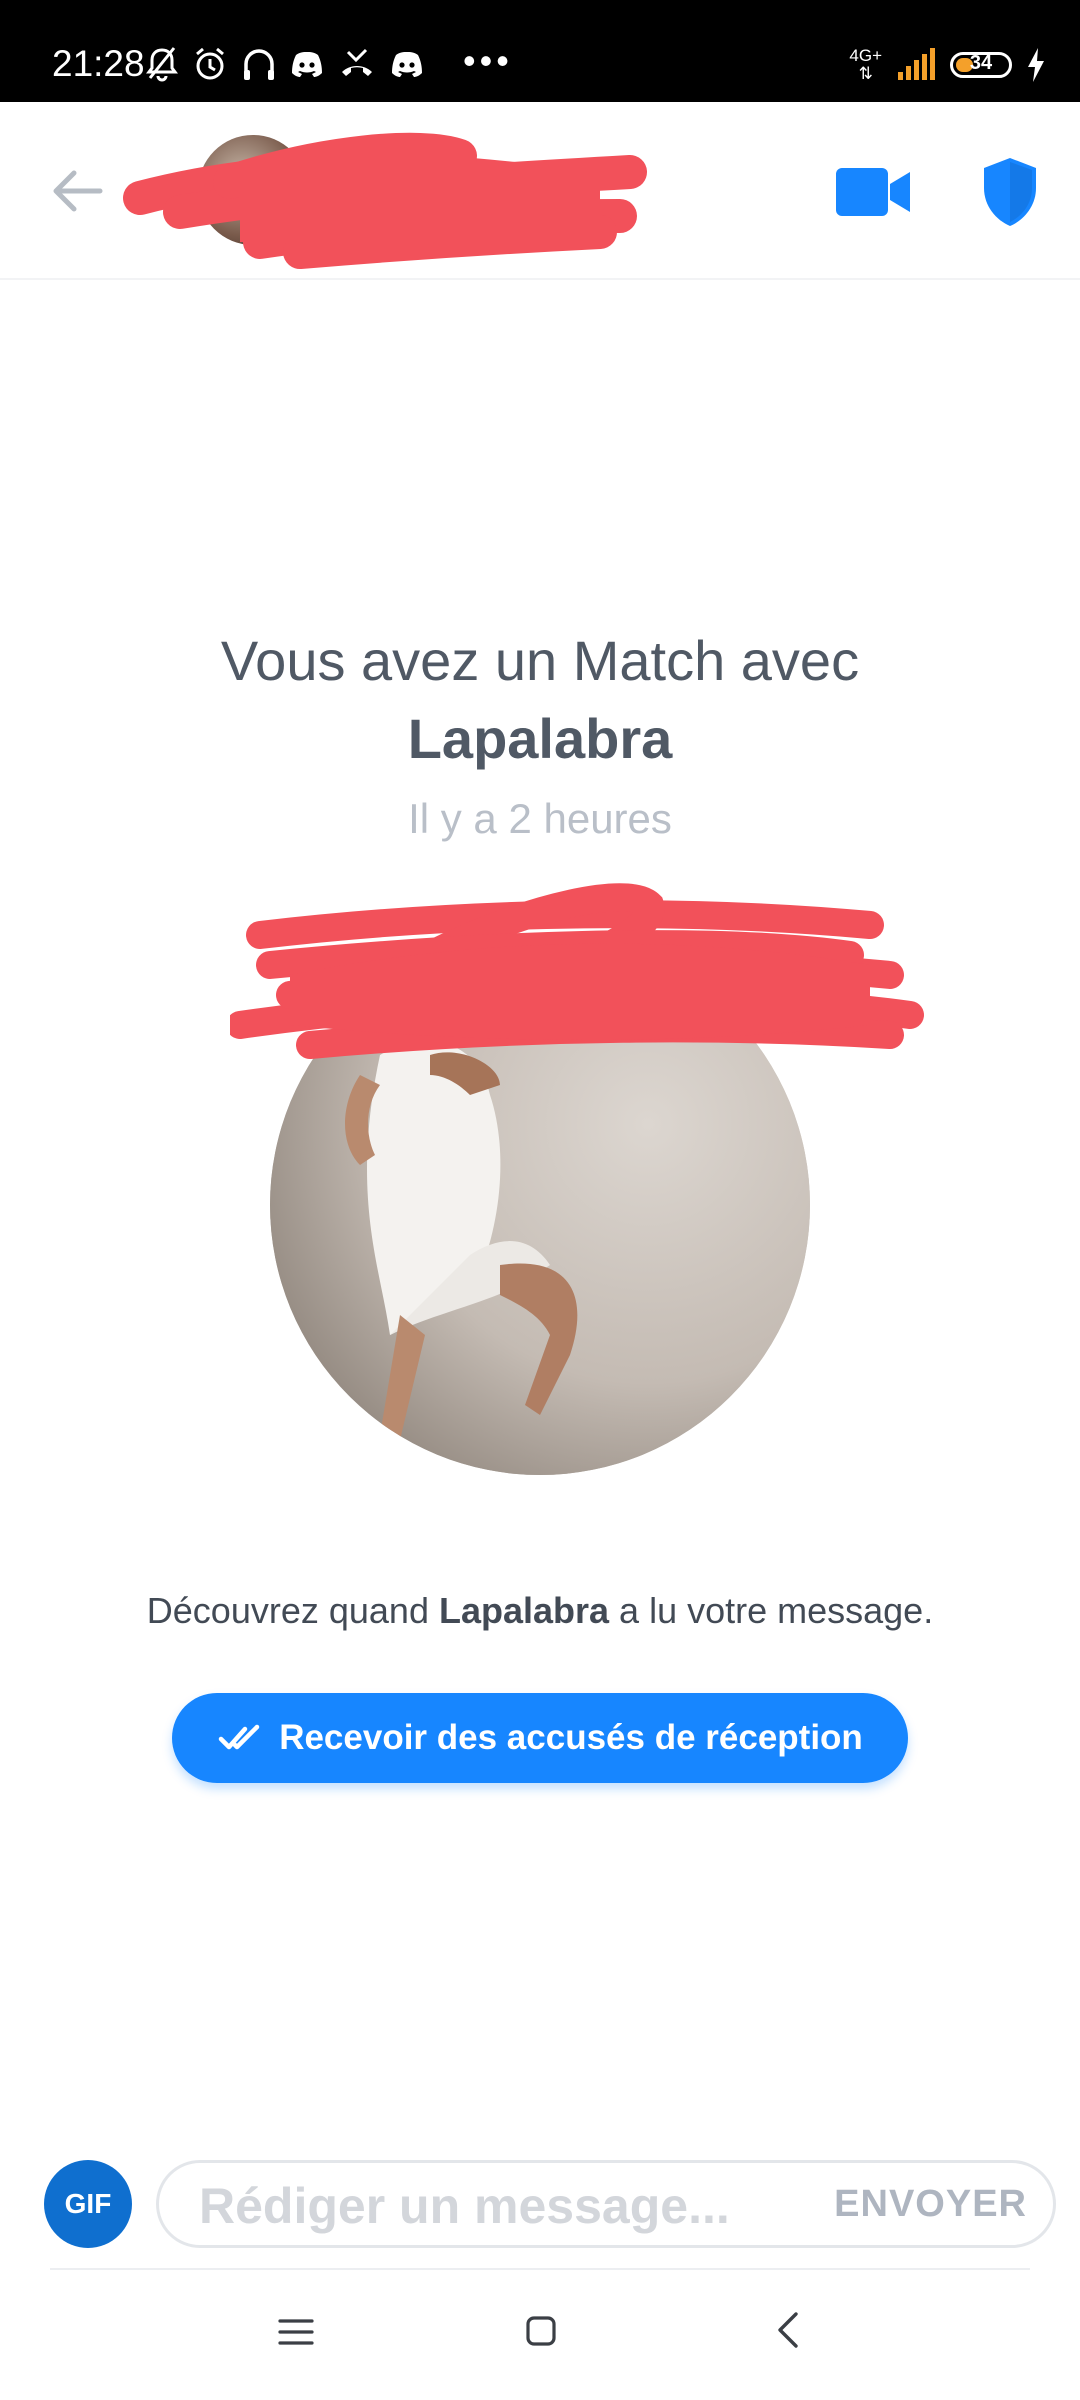  What do you see at coordinates (98, 63) in the screenshot?
I see `status-time: 21:28` at bounding box center [98, 63].